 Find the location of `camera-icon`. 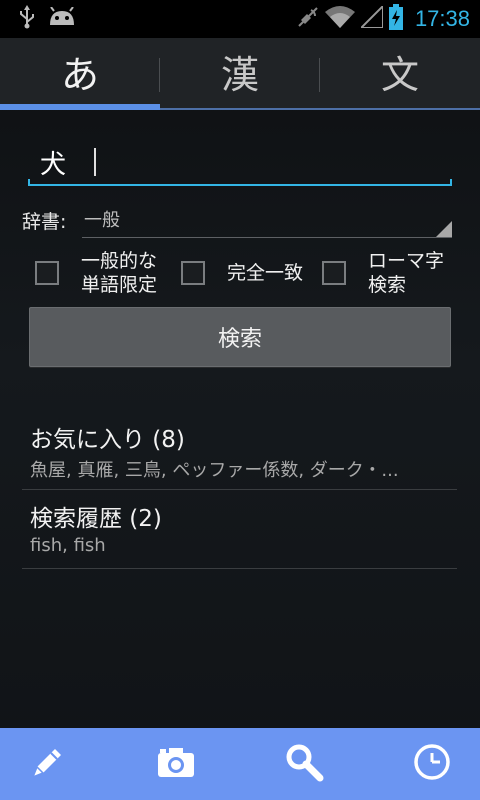

camera-icon is located at coordinates (176, 764).